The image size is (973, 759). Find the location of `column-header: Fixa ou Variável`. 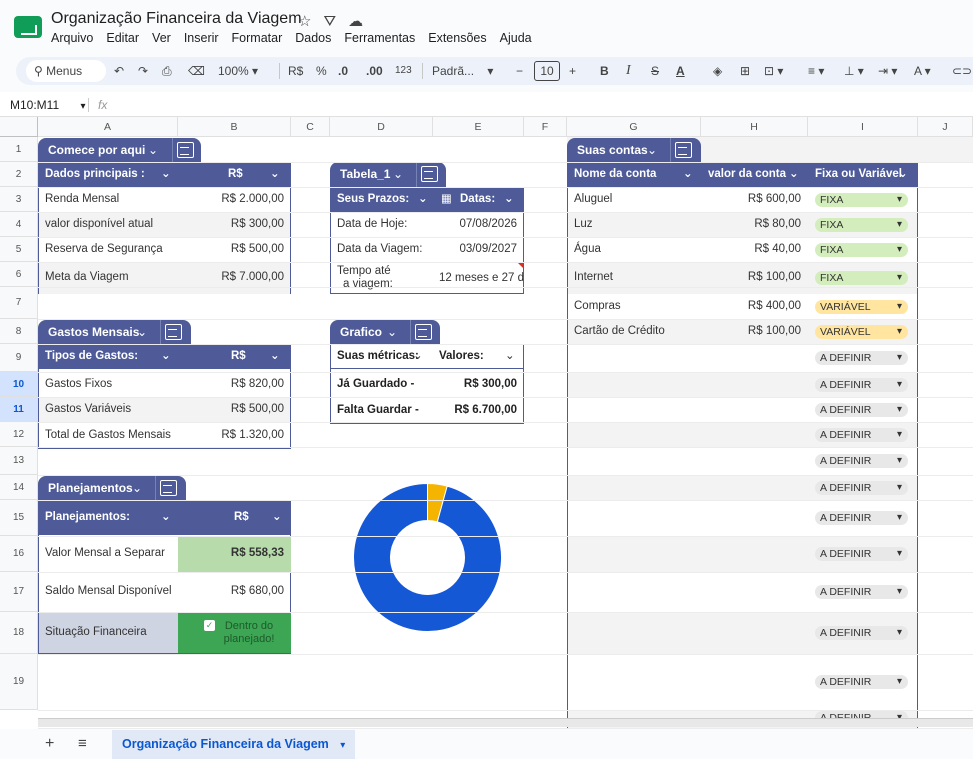

column-header: Fixa ou Variável is located at coordinates (858, 174).